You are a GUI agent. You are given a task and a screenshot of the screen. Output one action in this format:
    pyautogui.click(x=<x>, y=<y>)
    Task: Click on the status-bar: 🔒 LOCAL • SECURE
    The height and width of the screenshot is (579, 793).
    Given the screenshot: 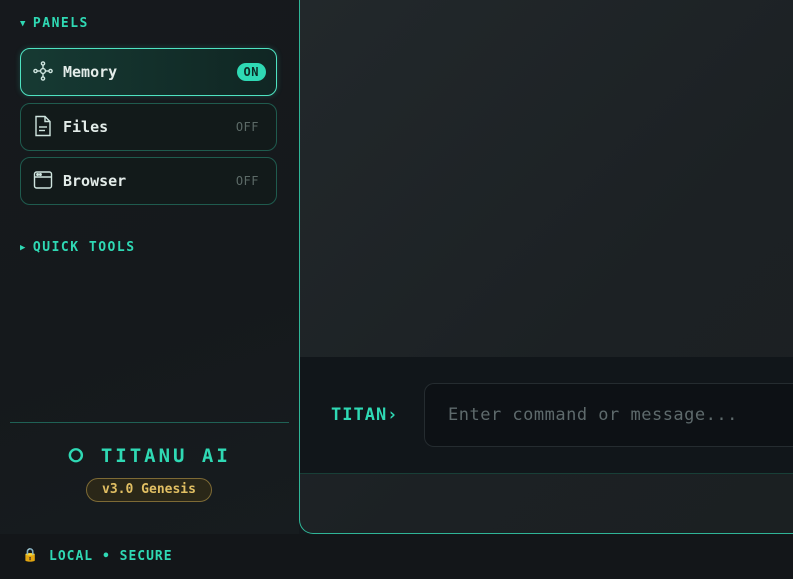 What is the action you would take?
    pyautogui.click(x=396, y=556)
    